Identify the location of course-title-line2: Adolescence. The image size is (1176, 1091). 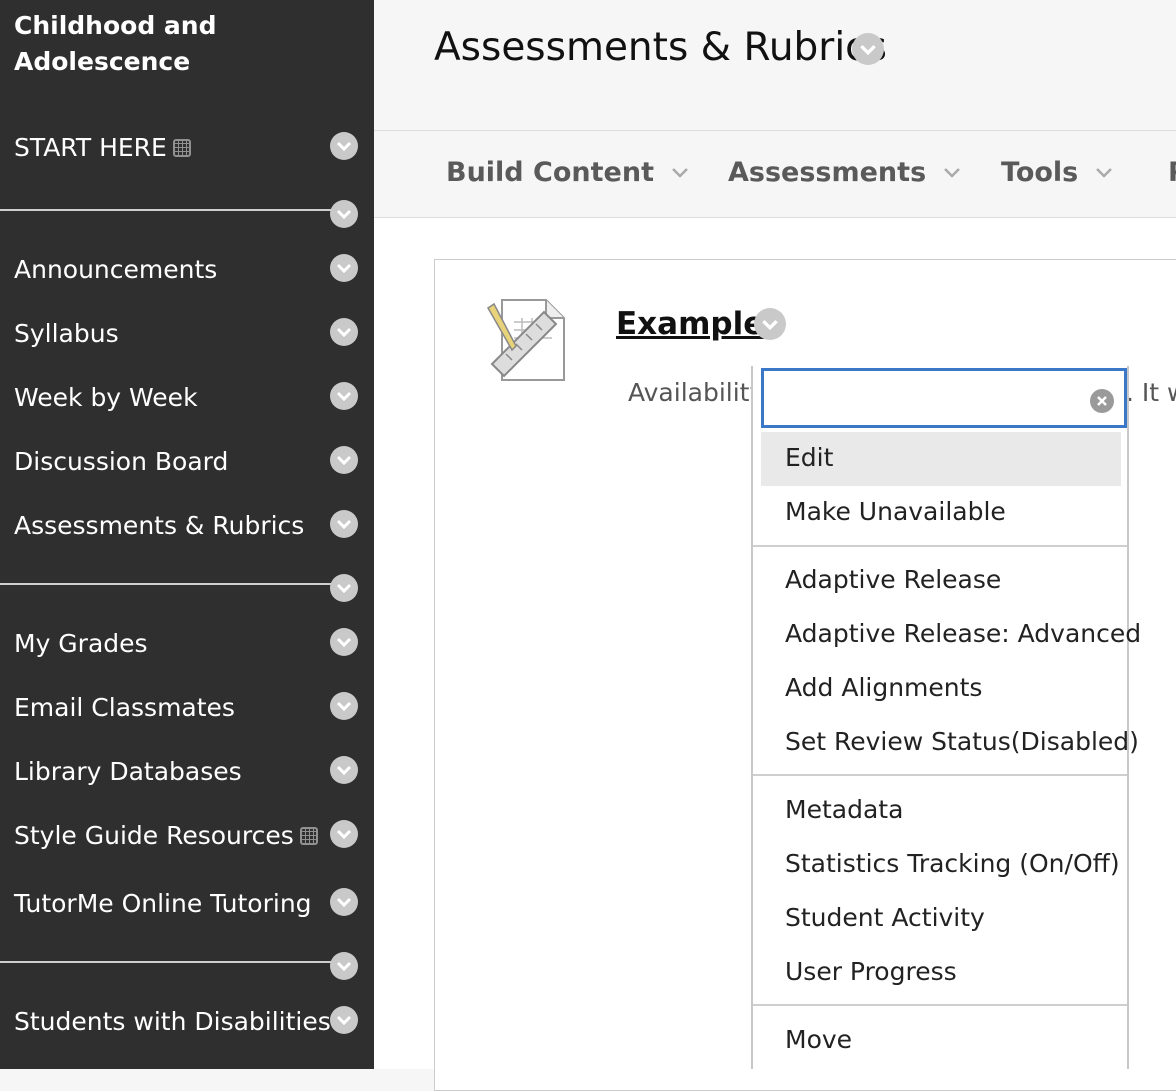
(102, 61).